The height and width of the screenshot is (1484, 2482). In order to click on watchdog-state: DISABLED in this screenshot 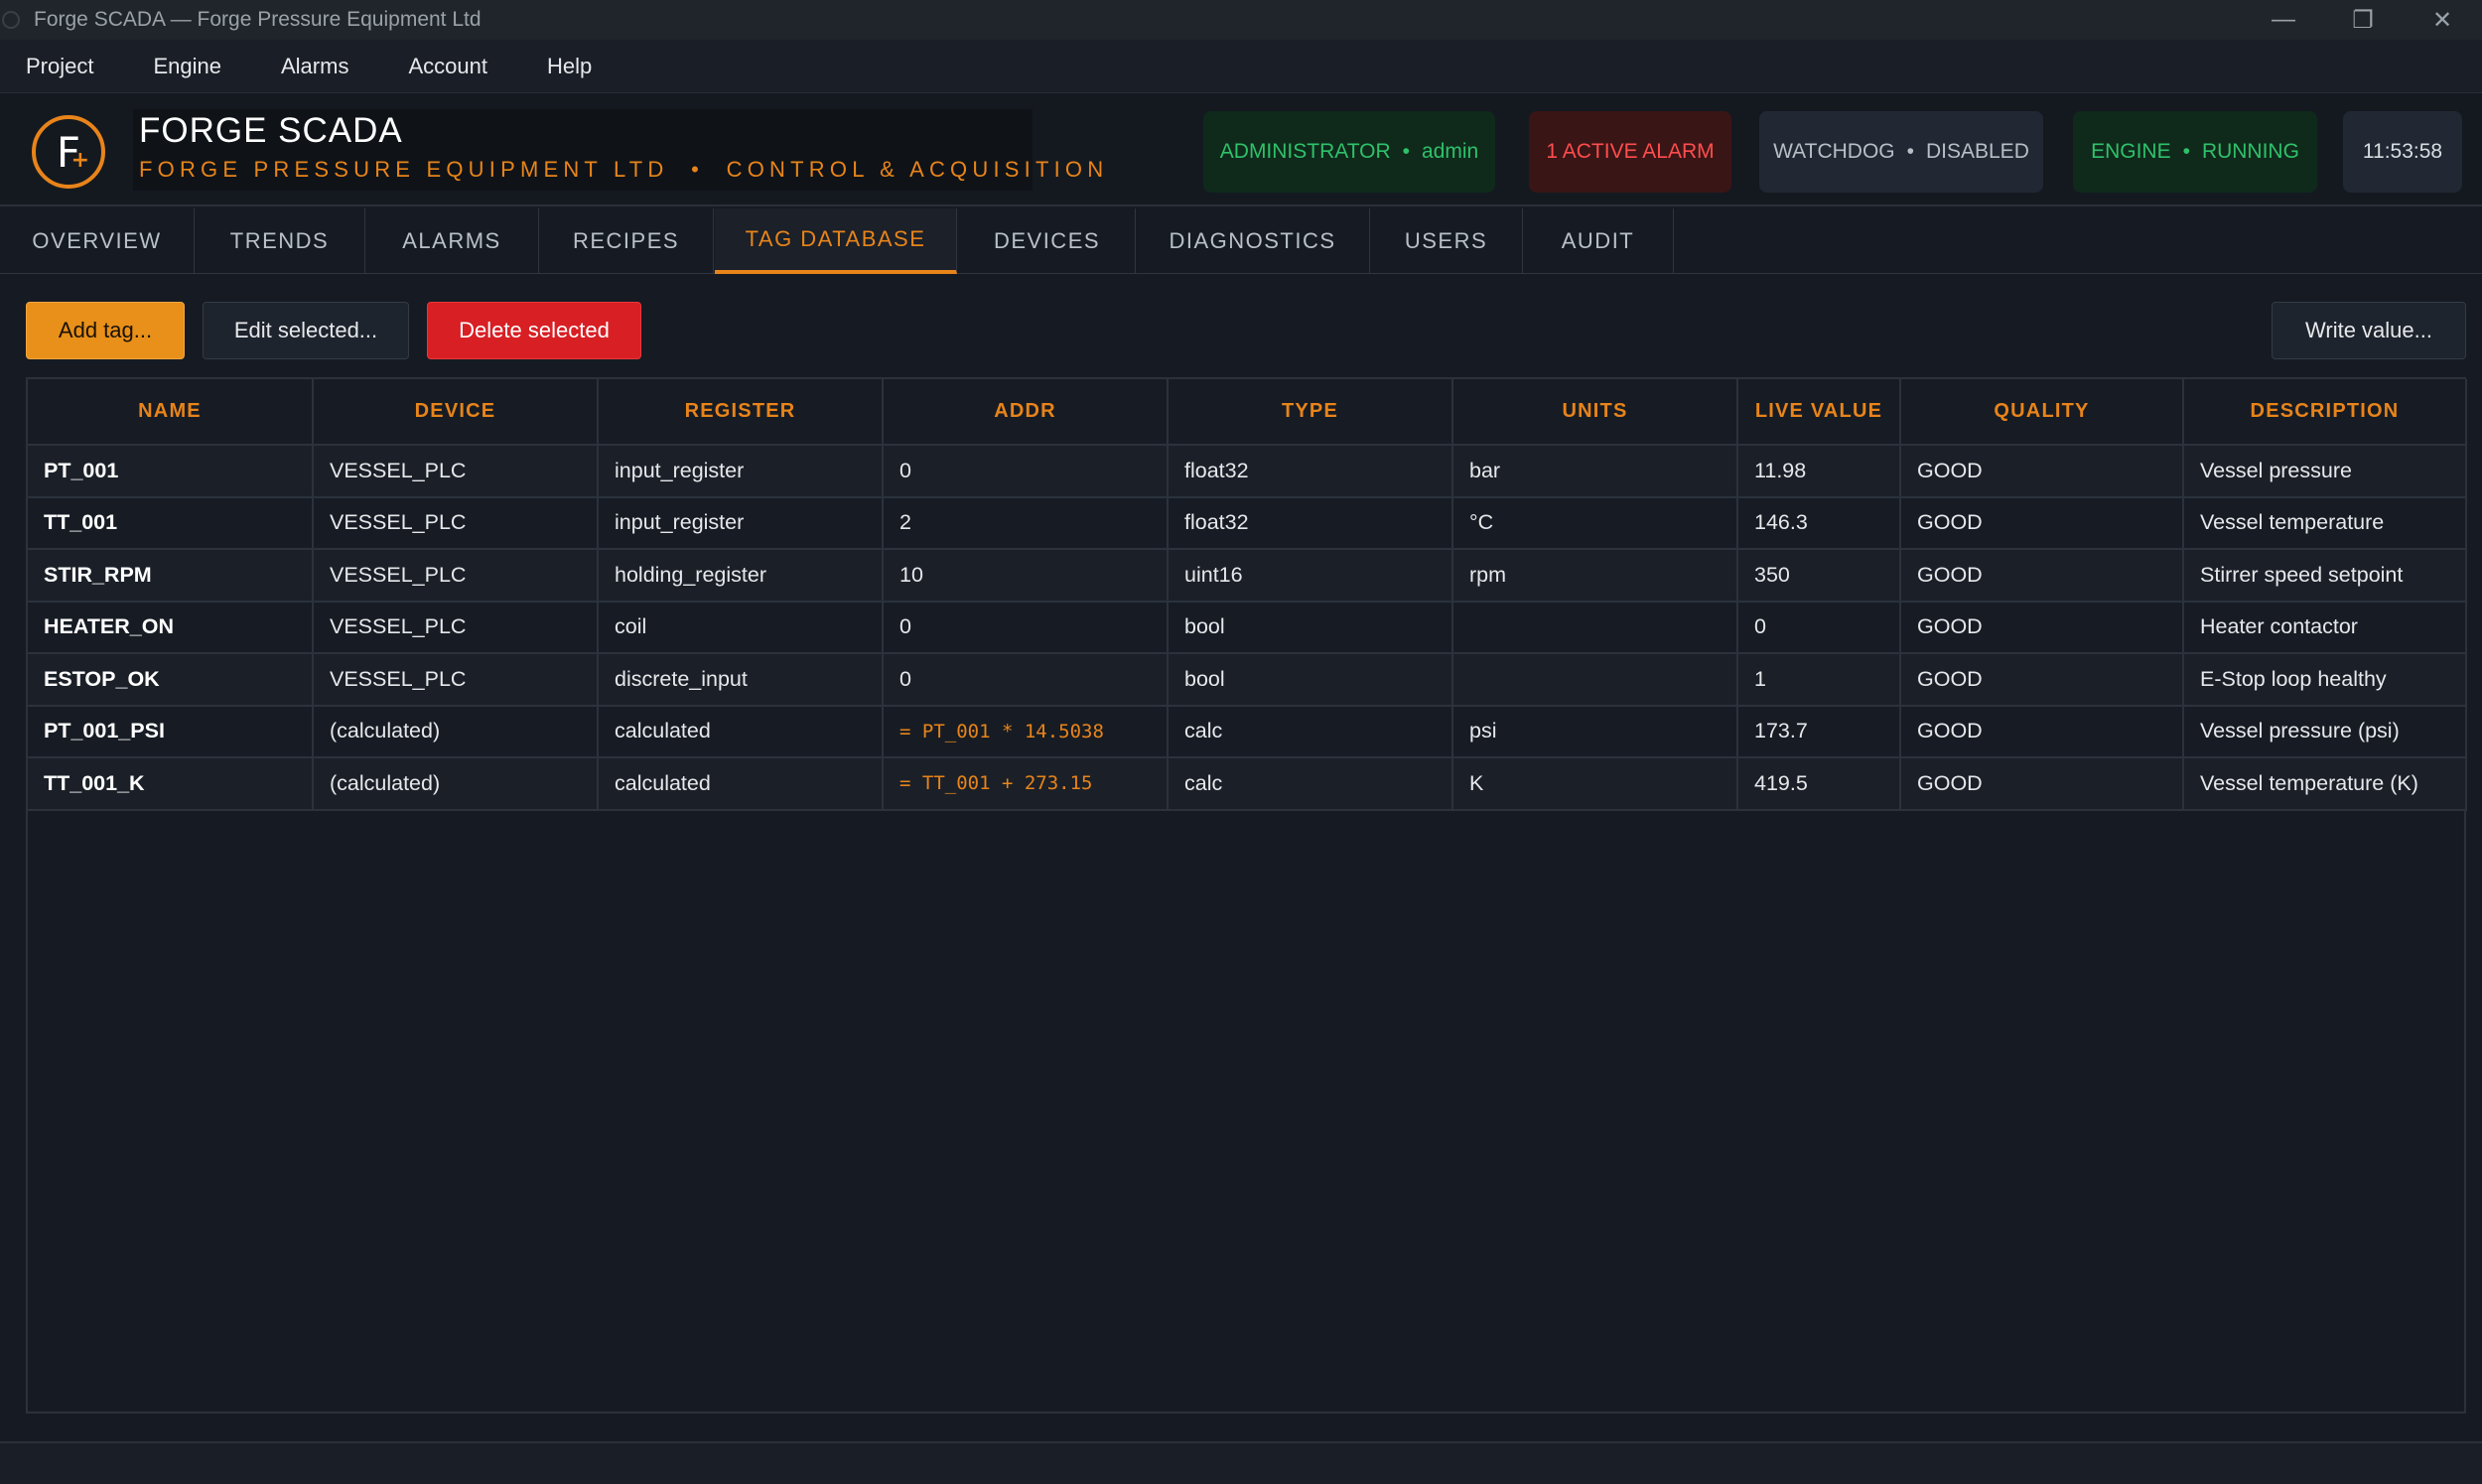, I will do `click(1977, 151)`.